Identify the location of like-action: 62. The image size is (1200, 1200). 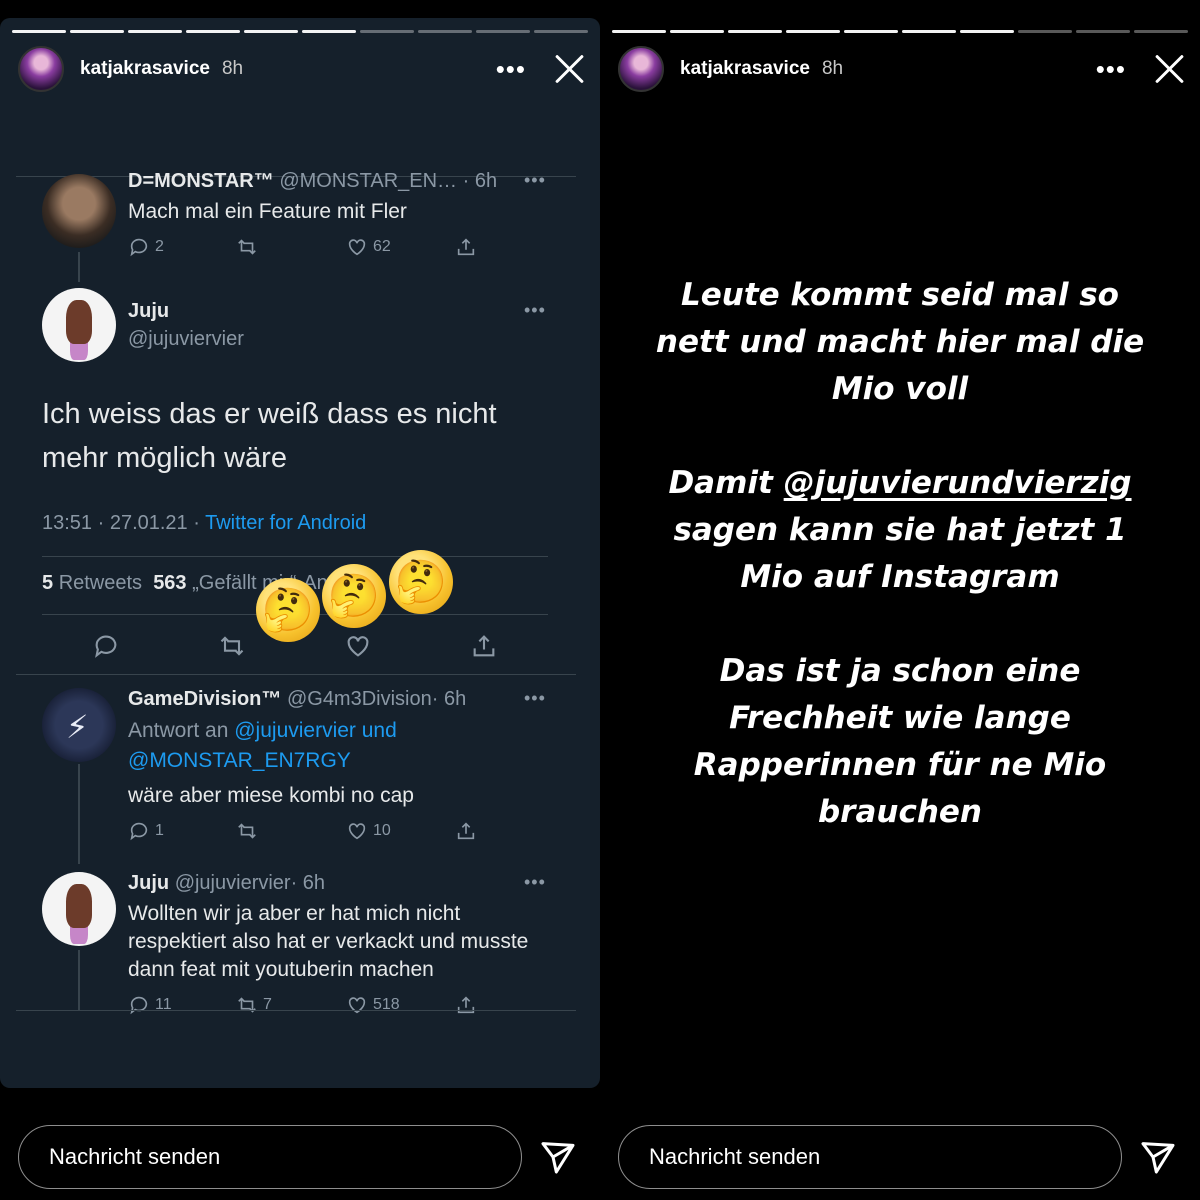
(368, 247).